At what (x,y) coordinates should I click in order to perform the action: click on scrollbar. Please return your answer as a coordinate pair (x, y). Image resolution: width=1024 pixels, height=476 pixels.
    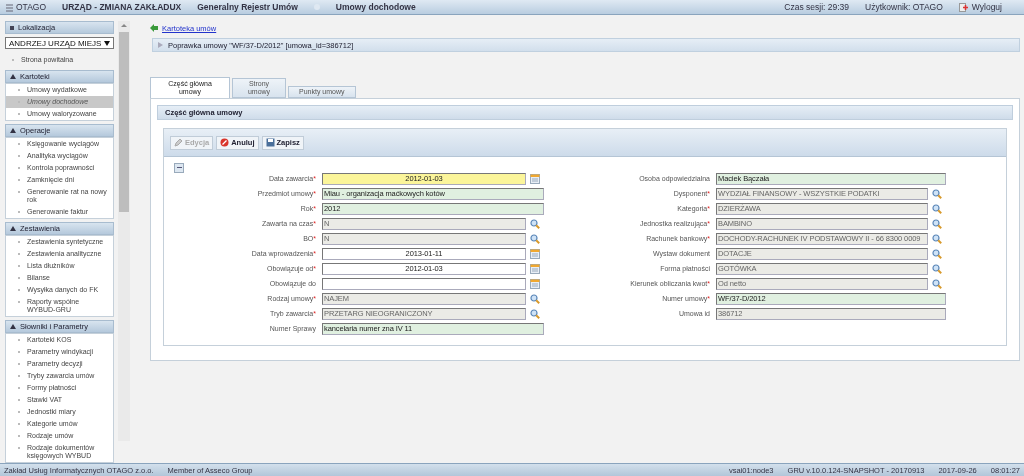
    Looking at the image, I should click on (124, 231).